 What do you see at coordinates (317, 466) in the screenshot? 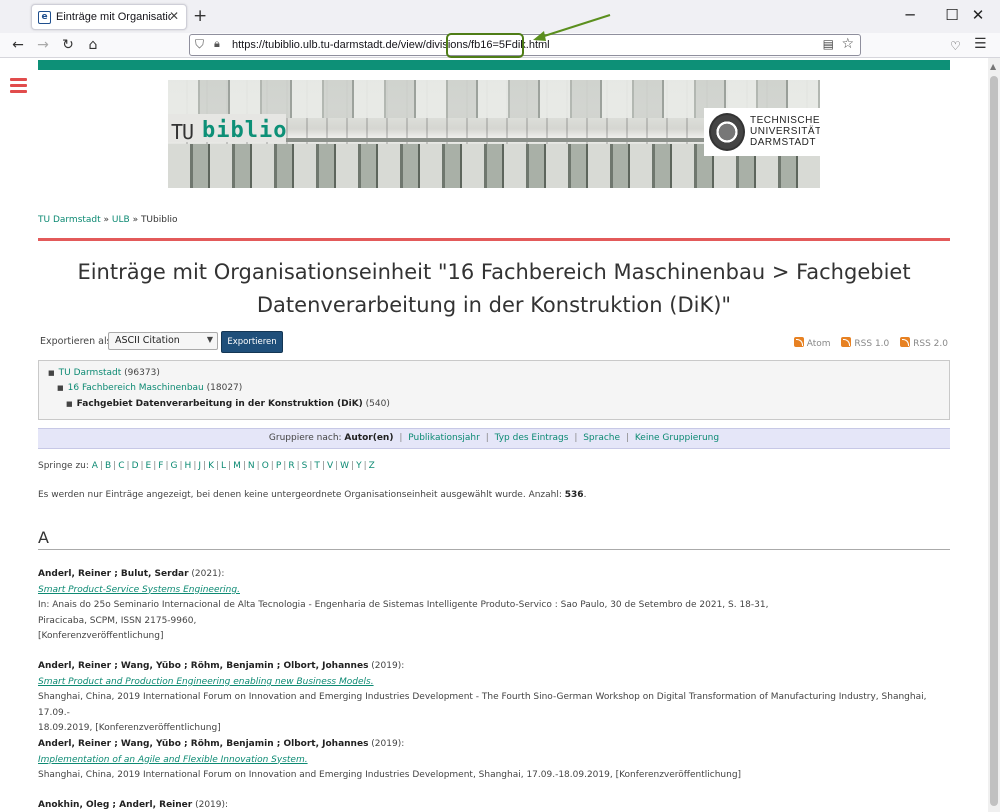
I see `jumpto-letter-t: T` at bounding box center [317, 466].